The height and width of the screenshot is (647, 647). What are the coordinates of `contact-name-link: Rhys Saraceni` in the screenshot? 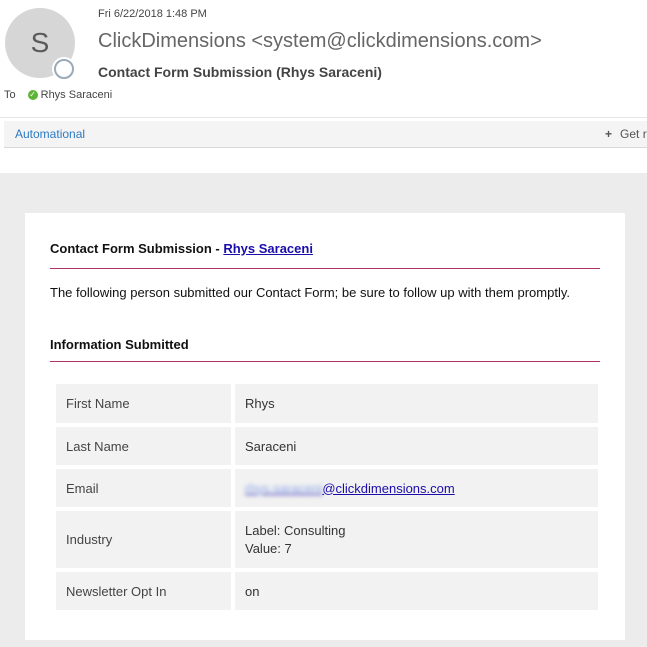 It's located at (268, 248).